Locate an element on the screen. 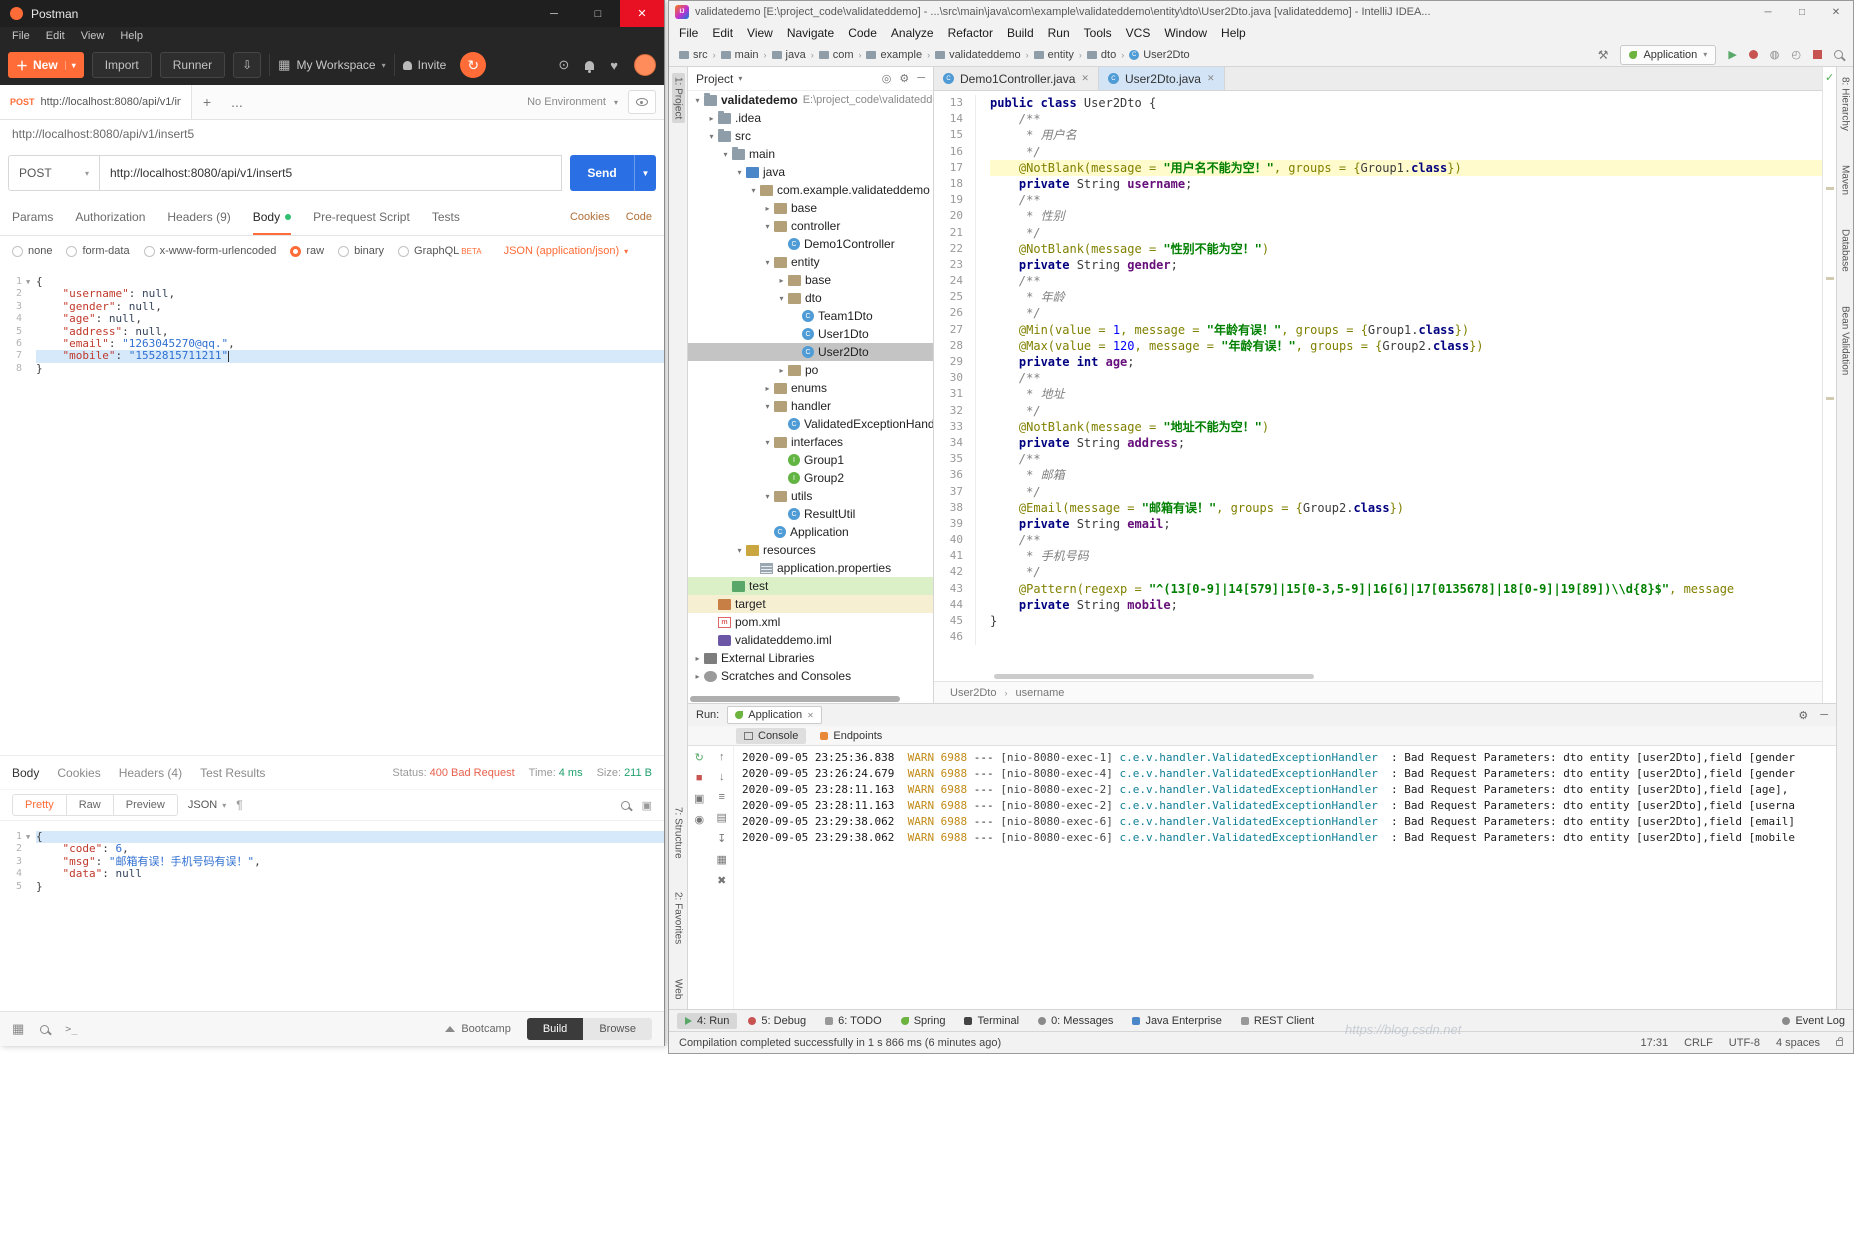 The height and width of the screenshot is (1237, 1854). editor-tab-user2dto-java: C User2Dto.java ✕ is located at coordinates (1161, 78).